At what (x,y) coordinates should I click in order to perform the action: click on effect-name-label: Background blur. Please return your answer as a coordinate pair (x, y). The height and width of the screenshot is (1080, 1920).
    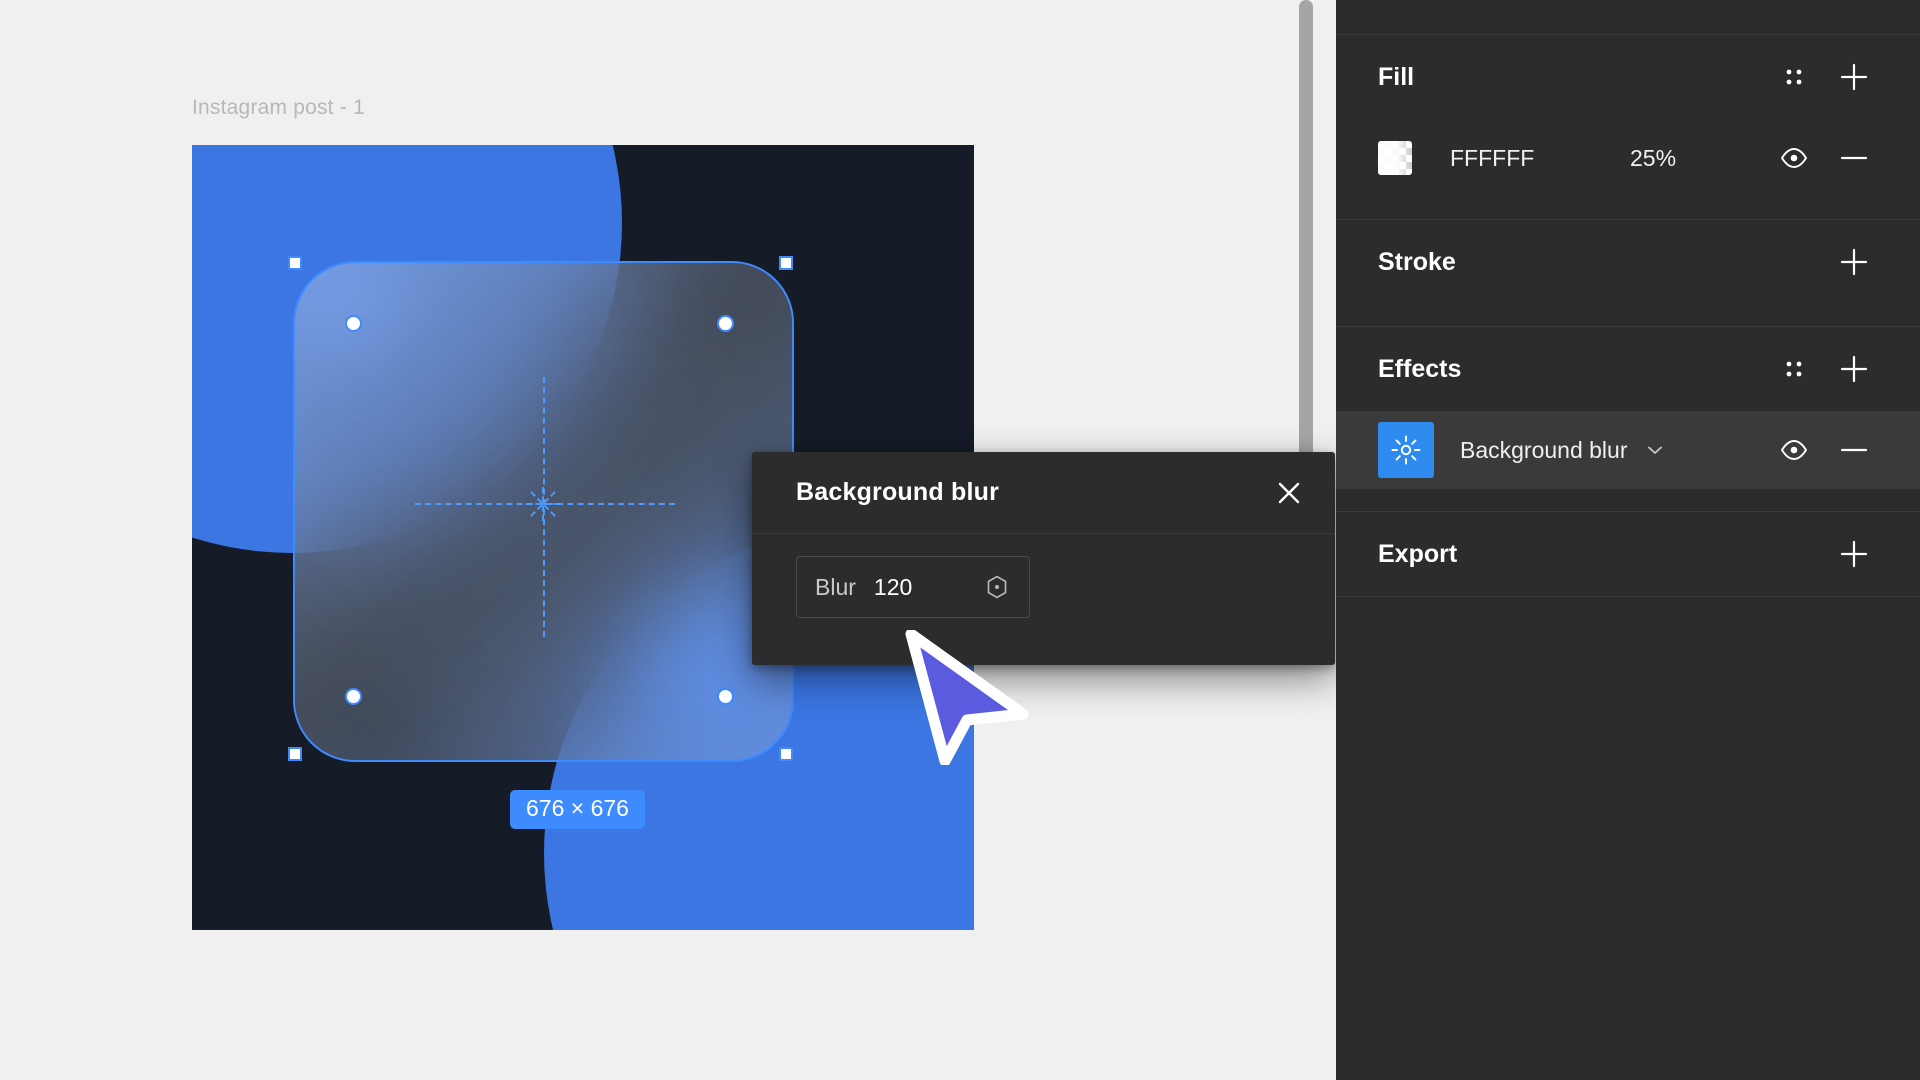
    Looking at the image, I should click on (1544, 450).